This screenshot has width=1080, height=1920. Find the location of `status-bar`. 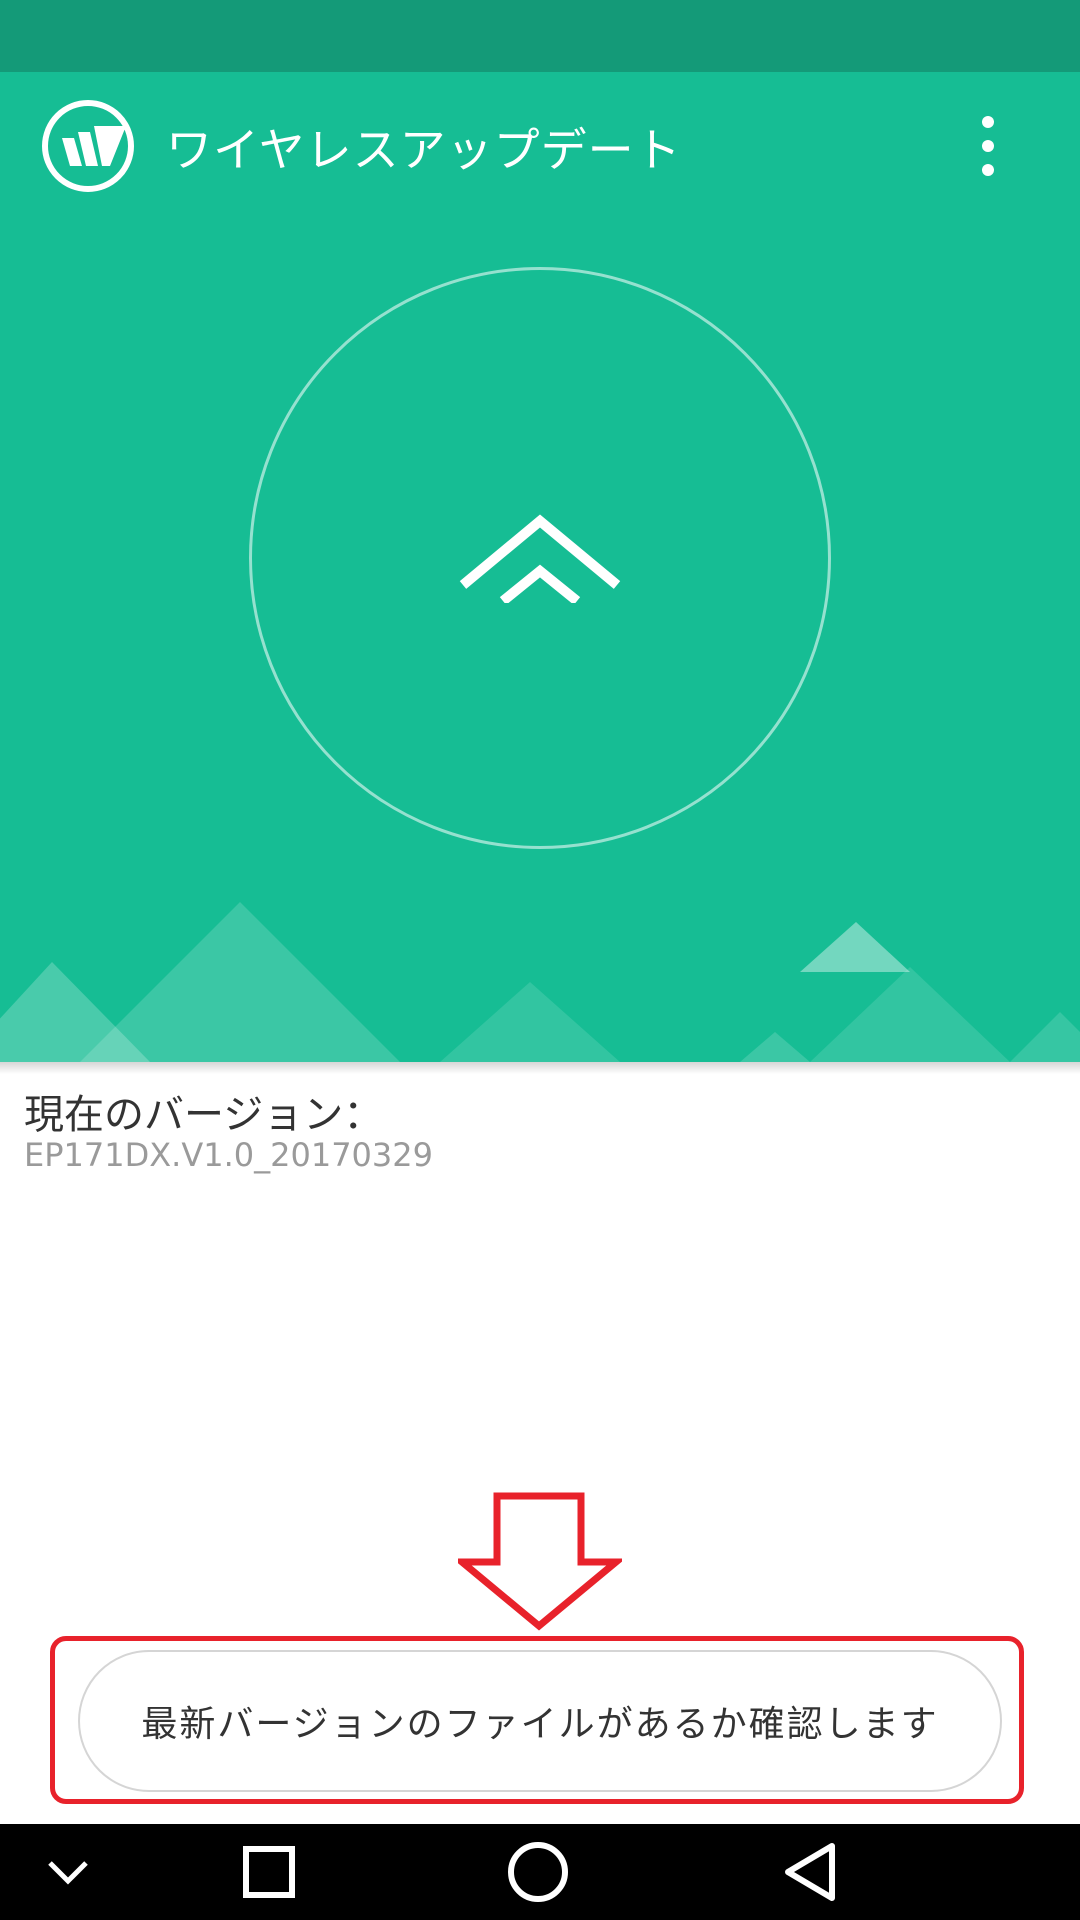

status-bar is located at coordinates (540, 36).